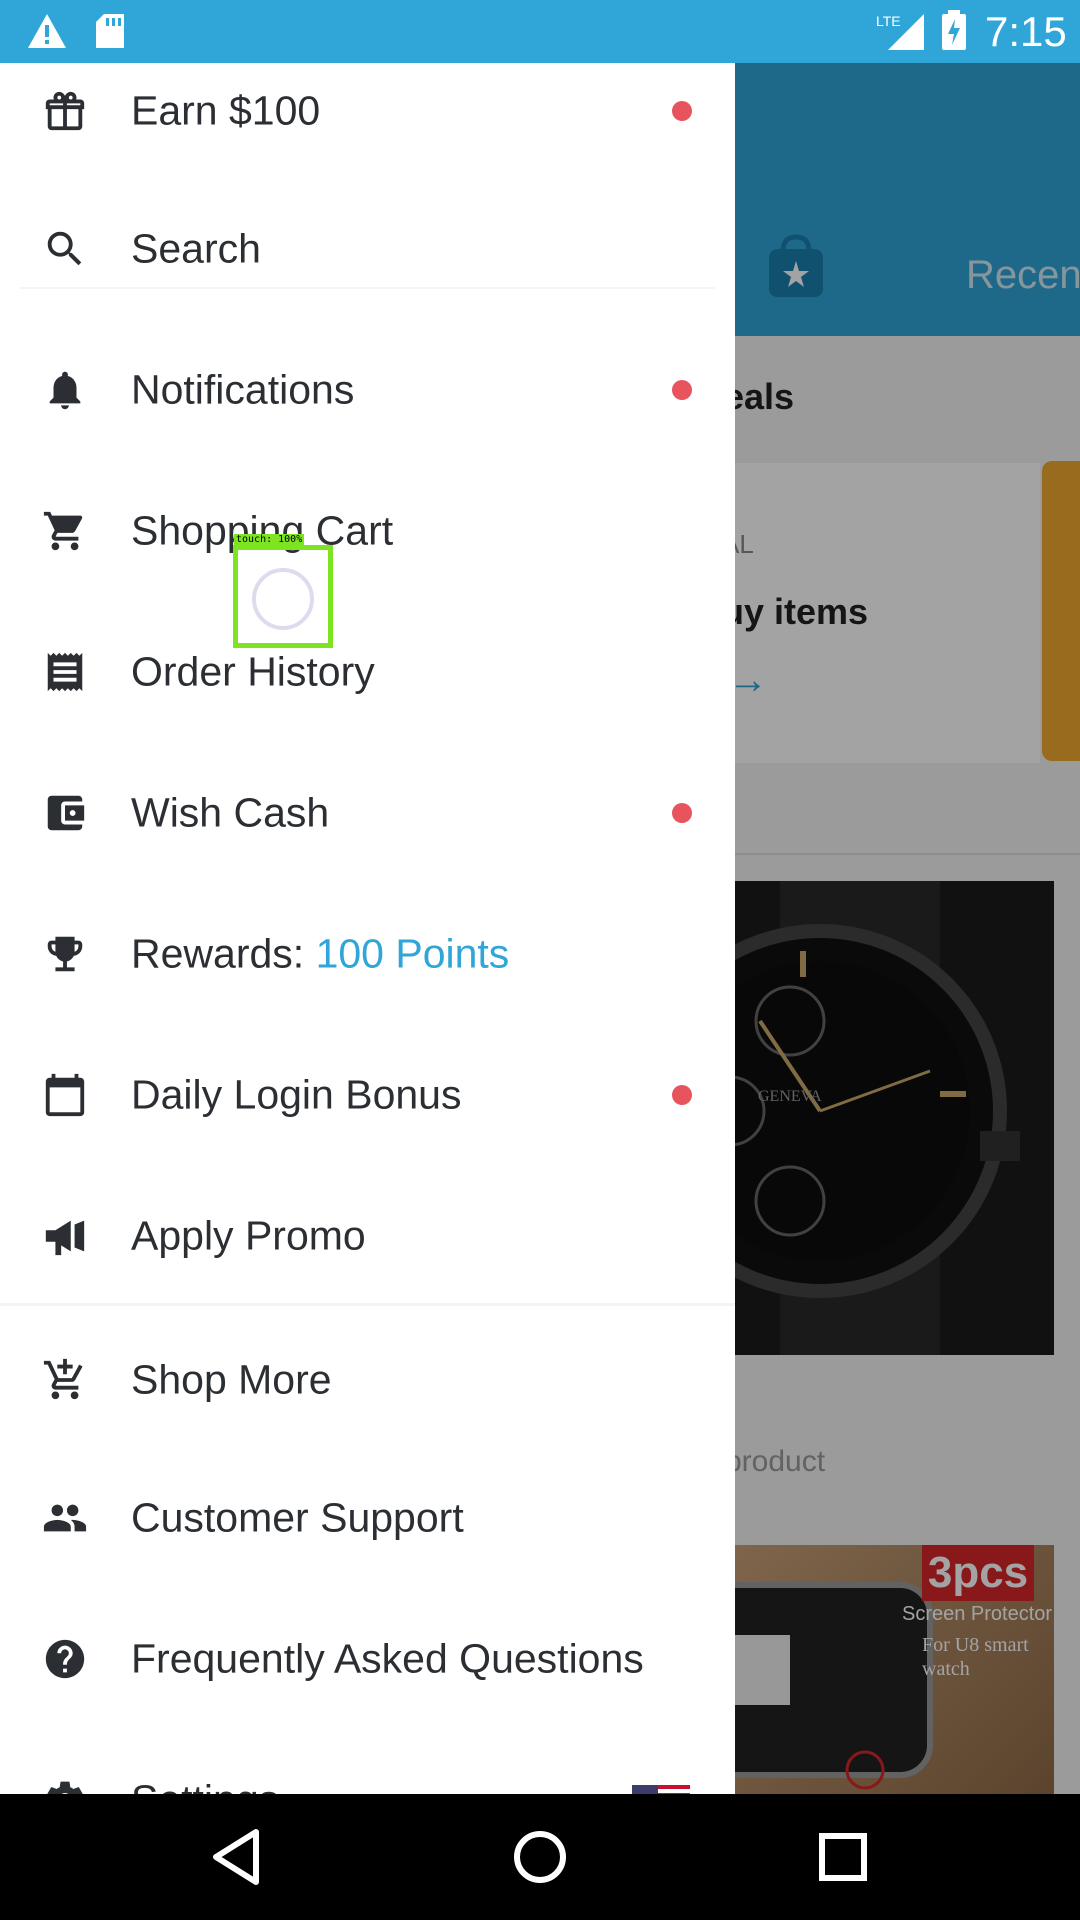 Image resolution: width=1080 pixels, height=1920 pixels. Describe the element at coordinates (367, 122) in the screenshot. I see `menu-item-earn: Earn $100` at that location.